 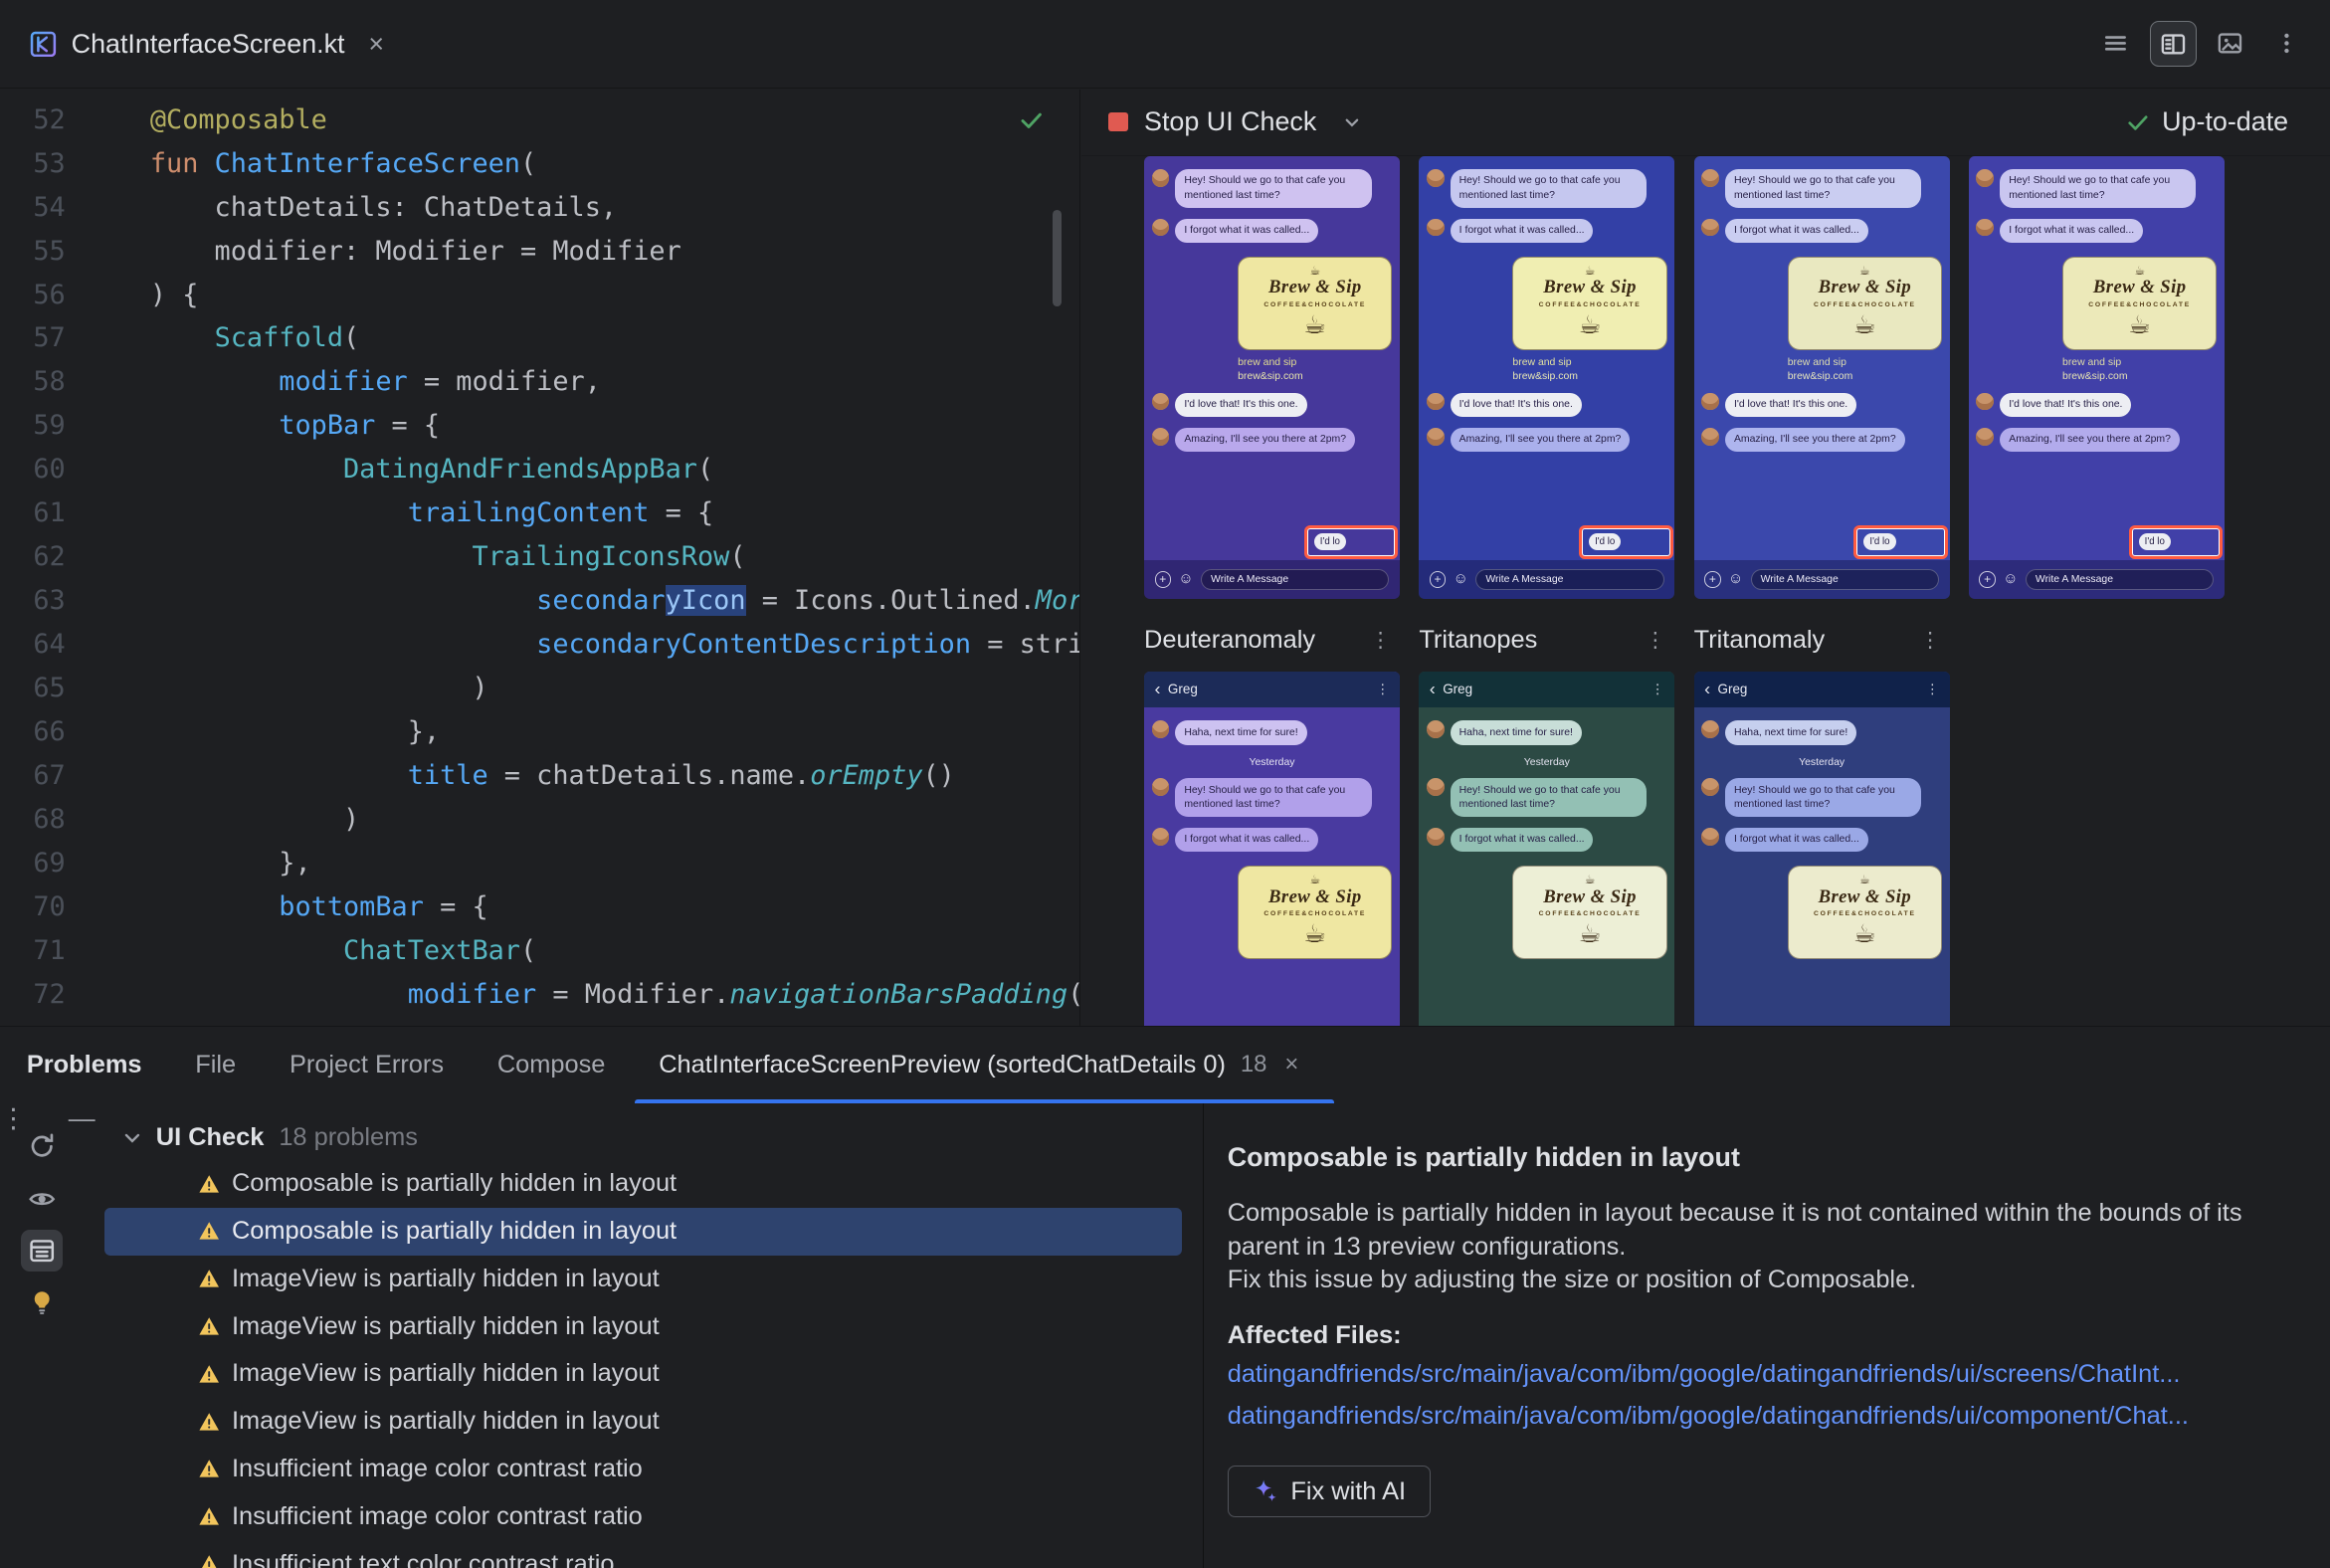 I want to click on tab-label: Project Errors, so click(x=367, y=1064).